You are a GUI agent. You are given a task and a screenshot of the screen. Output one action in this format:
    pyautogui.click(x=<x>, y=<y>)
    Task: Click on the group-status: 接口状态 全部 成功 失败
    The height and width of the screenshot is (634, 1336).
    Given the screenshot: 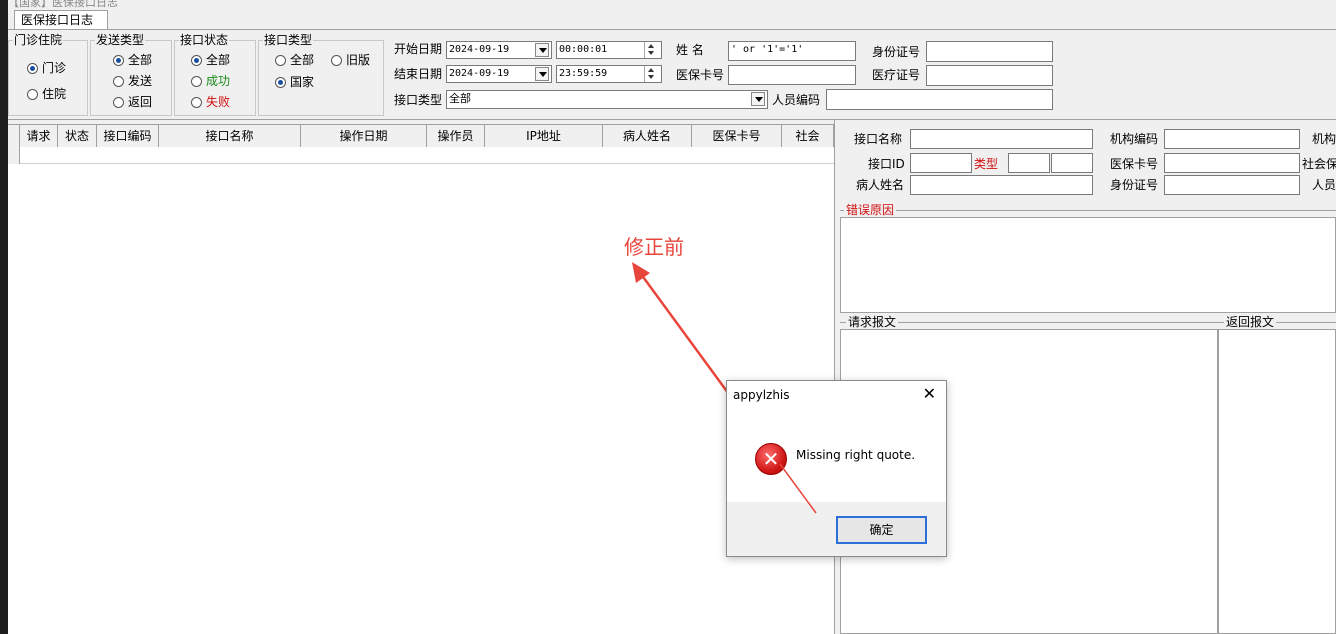 What is the action you would take?
    pyautogui.click(x=215, y=74)
    